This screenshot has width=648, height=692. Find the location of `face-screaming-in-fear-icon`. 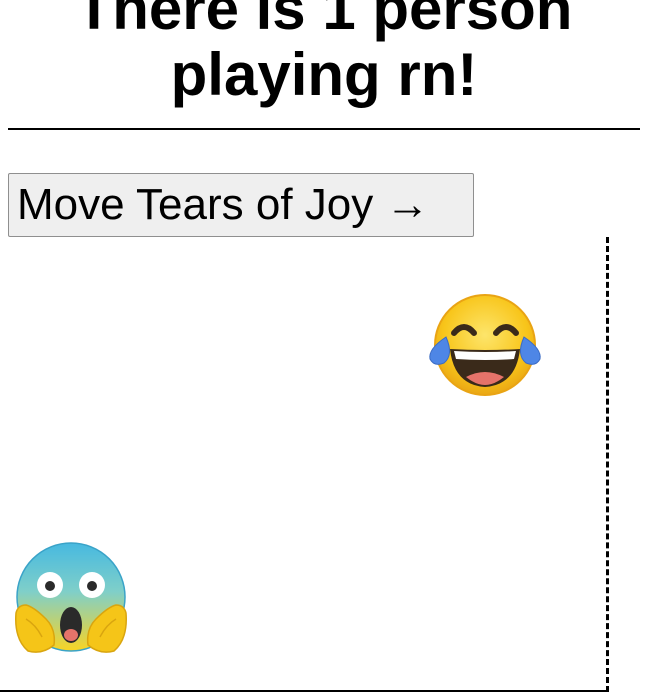

face-screaming-in-fear-icon is located at coordinates (71, 597).